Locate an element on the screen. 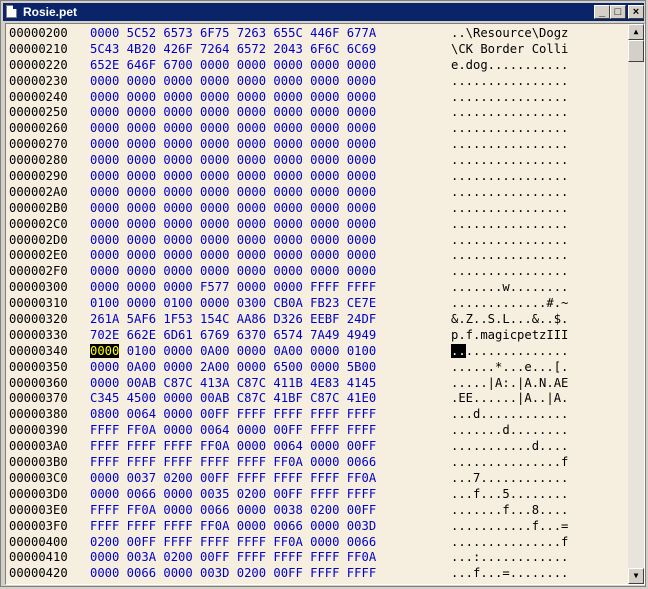 This screenshot has height=589, width=648. minimize-button: _ is located at coordinates (602, 12).